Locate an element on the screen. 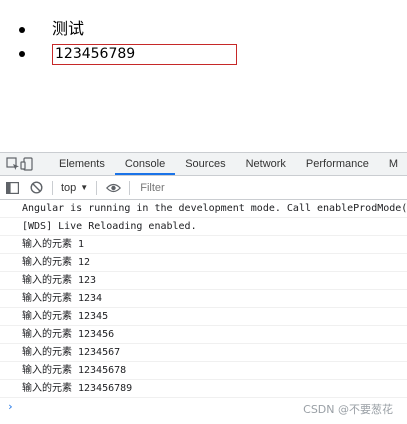  tab-network: Network is located at coordinates (266, 164).